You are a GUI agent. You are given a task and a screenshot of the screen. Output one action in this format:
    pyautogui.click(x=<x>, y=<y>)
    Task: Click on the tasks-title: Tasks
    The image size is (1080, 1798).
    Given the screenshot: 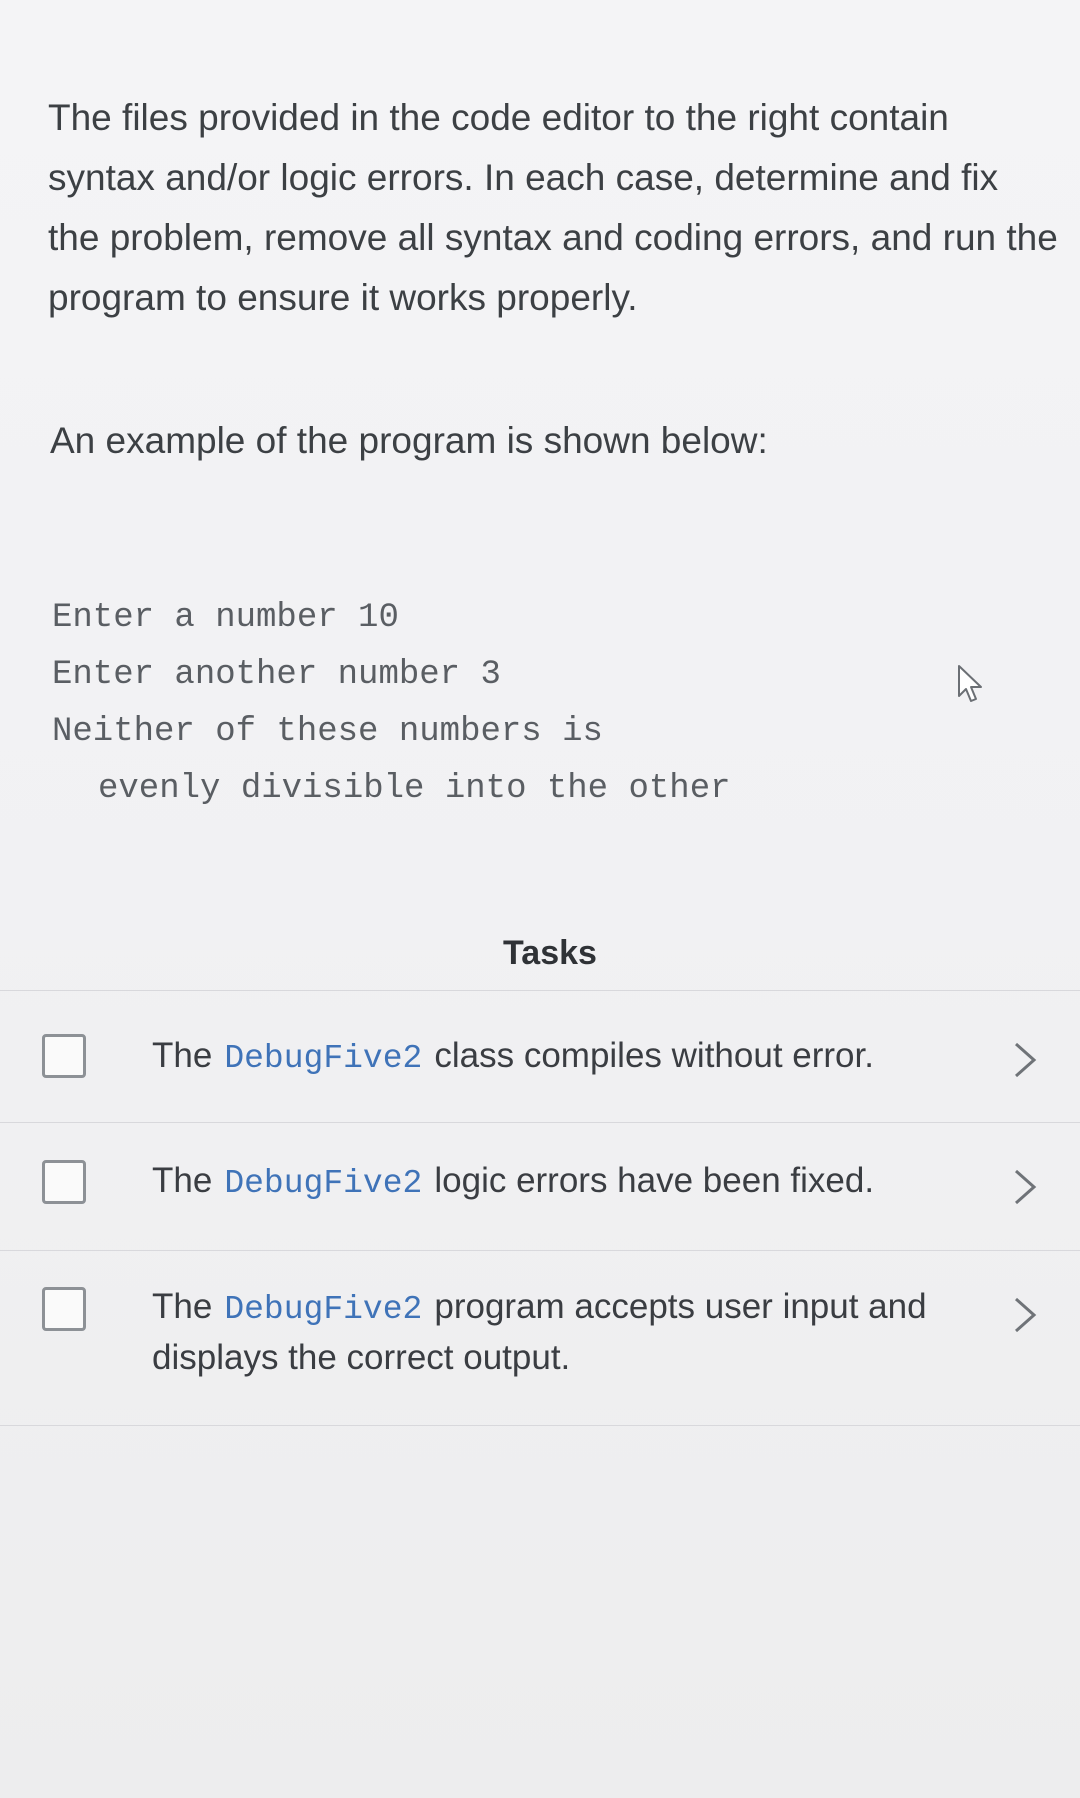 What is the action you would take?
    pyautogui.click(x=550, y=953)
    